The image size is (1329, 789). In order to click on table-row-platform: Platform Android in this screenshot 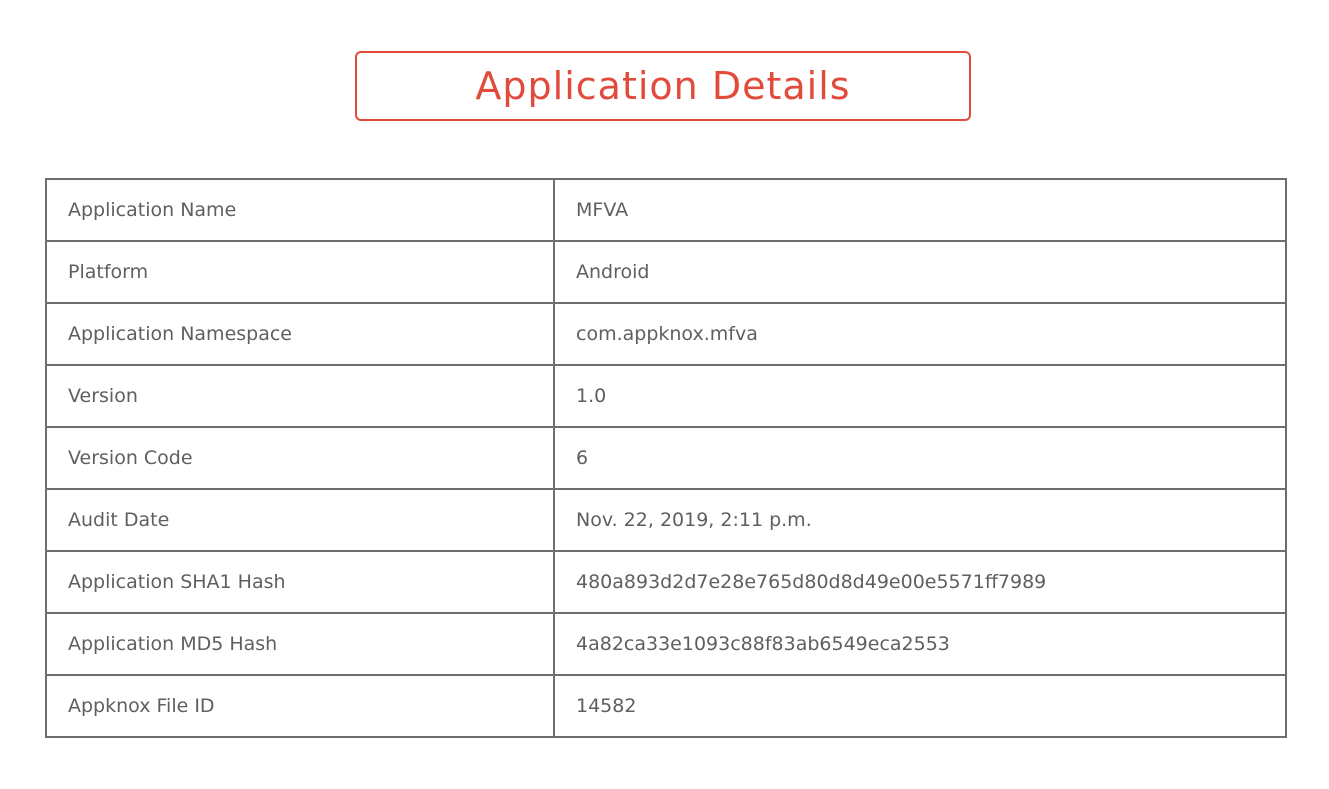, I will do `click(666, 272)`.